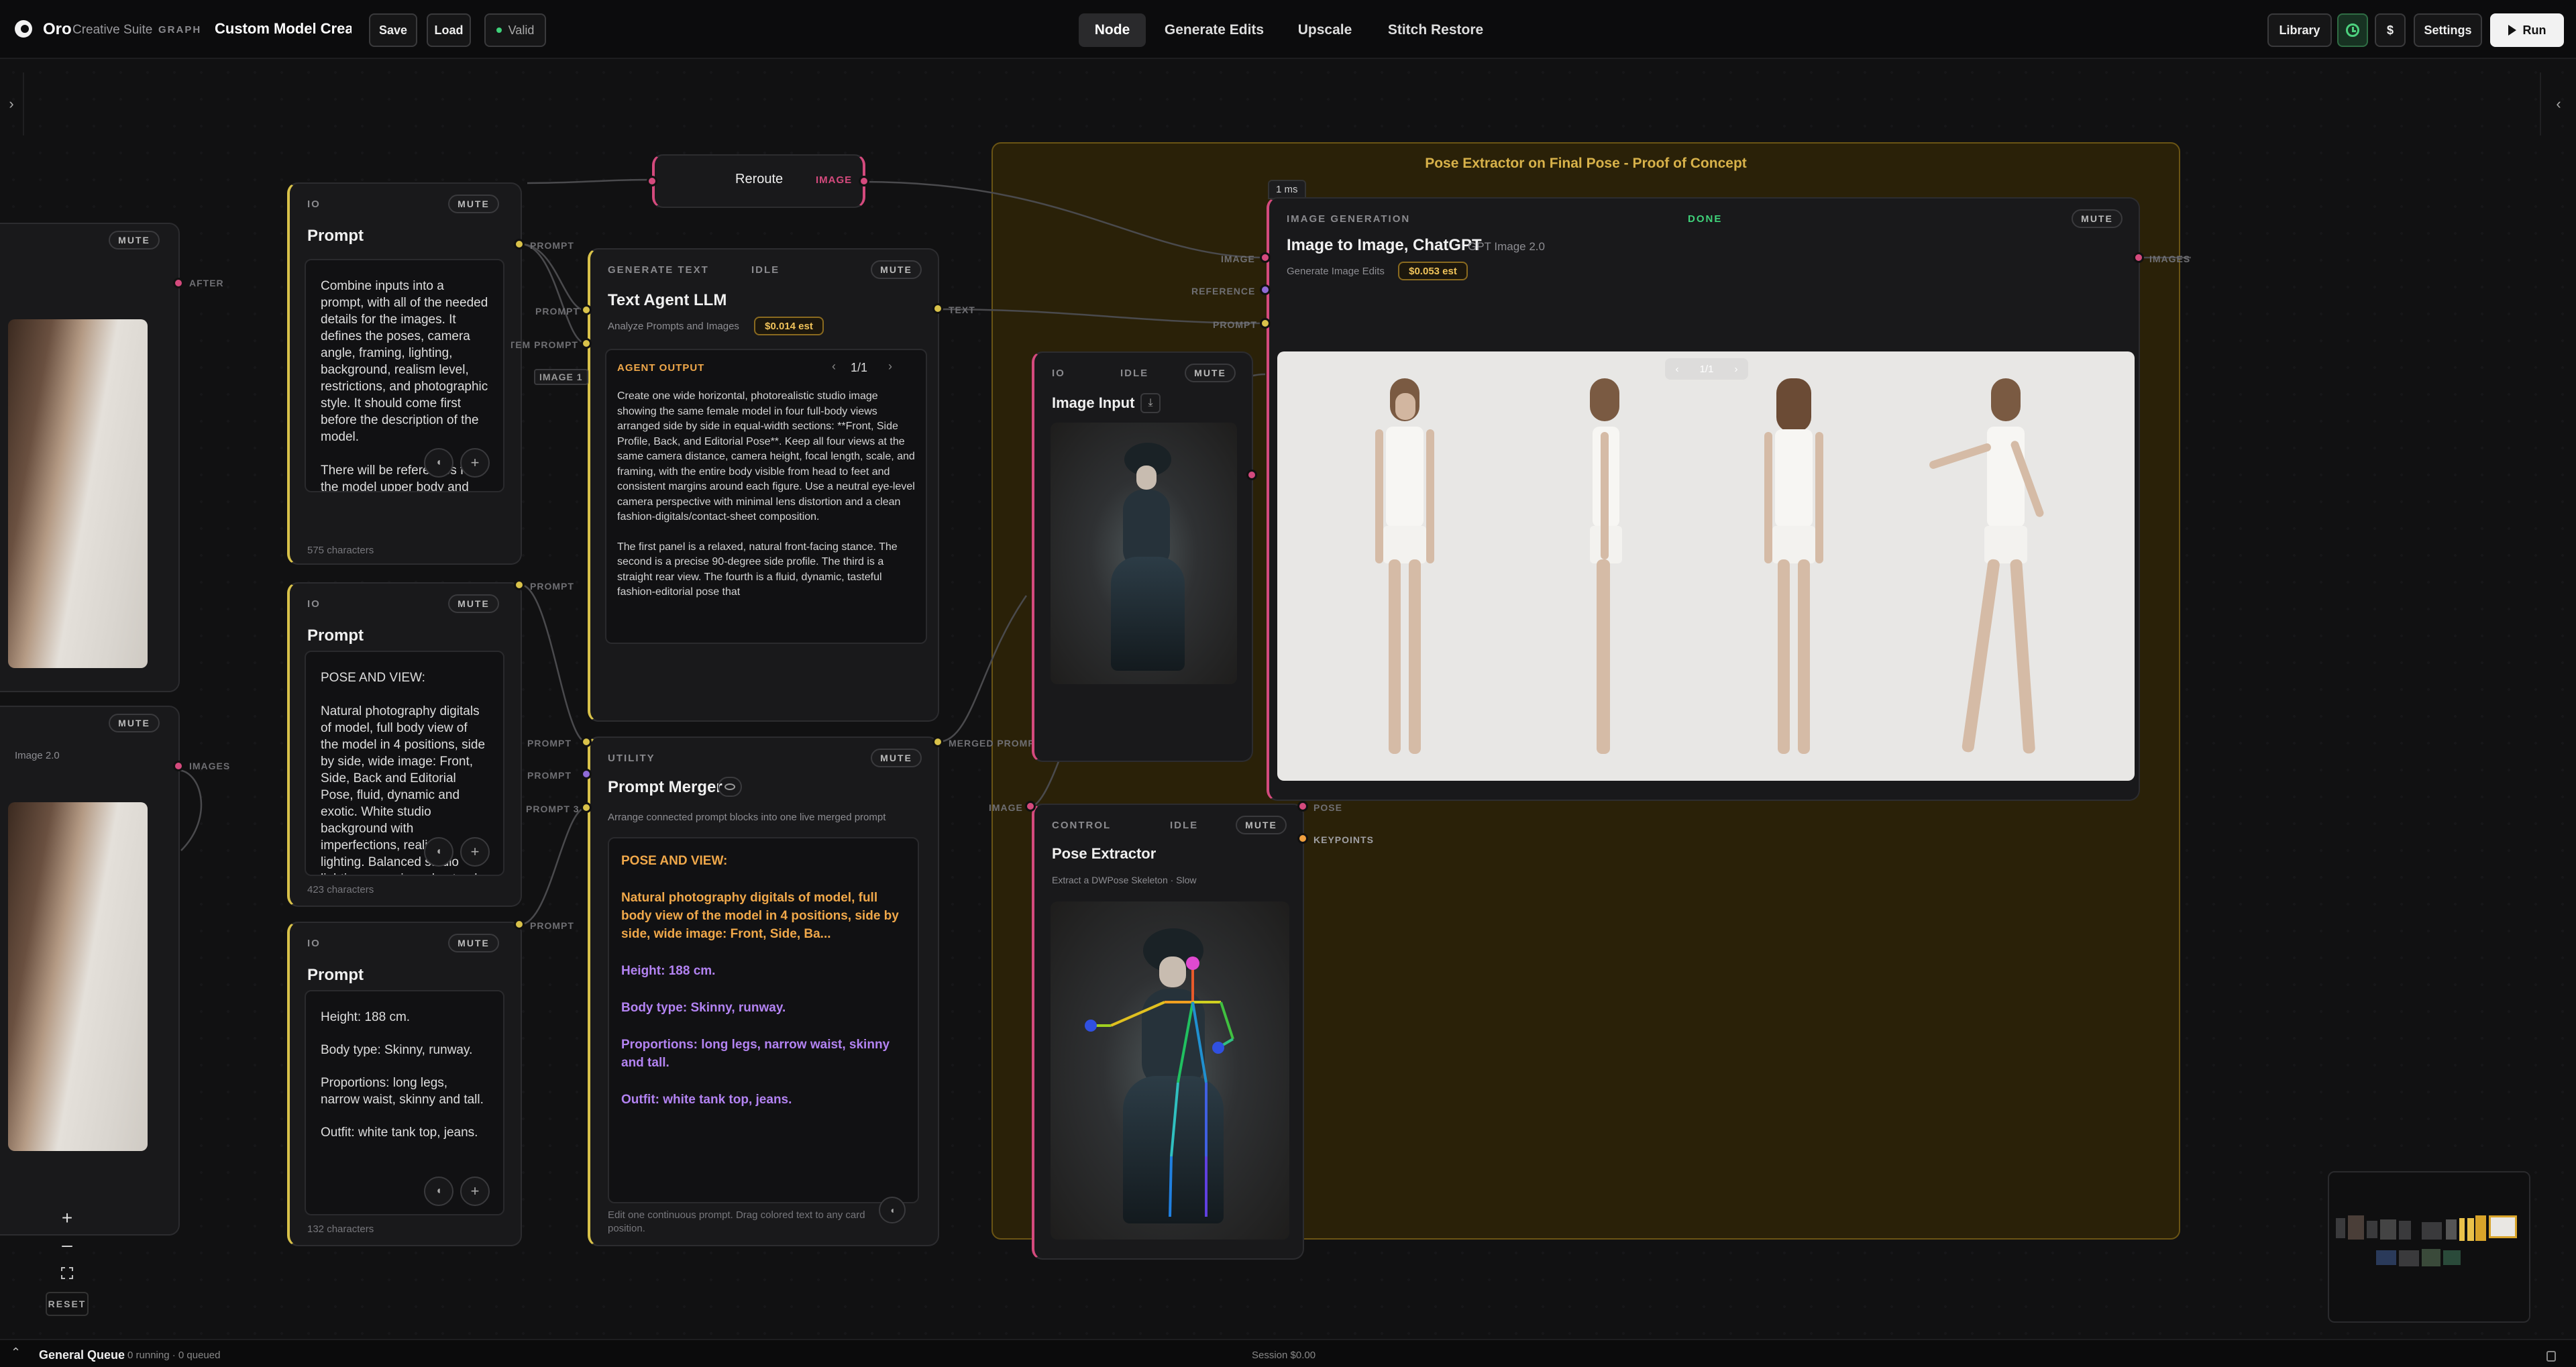 The image size is (2576, 1367). Describe the element at coordinates (2429, 1247) in the screenshot. I see `minimap` at that location.